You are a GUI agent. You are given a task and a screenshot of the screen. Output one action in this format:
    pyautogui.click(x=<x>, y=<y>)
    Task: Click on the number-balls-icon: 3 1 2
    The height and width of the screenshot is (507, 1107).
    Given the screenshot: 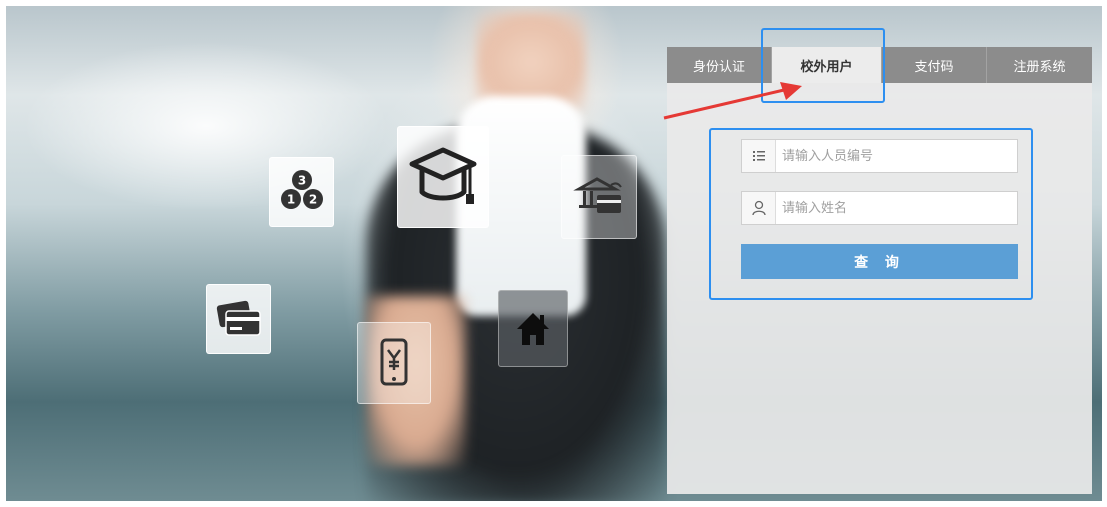 What is the action you would take?
    pyautogui.click(x=301, y=189)
    